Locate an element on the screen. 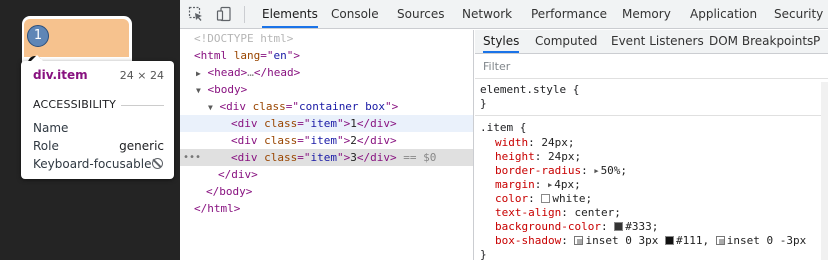  tab-performance: Performance is located at coordinates (569, 14).